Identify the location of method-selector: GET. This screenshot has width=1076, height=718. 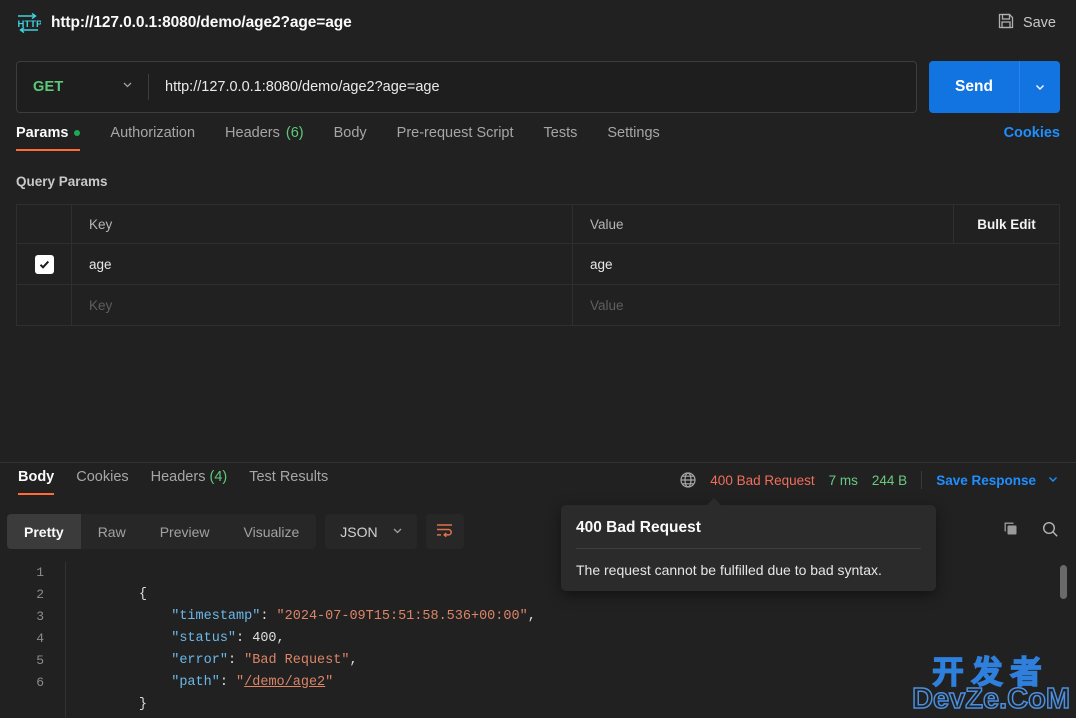
(82, 87).